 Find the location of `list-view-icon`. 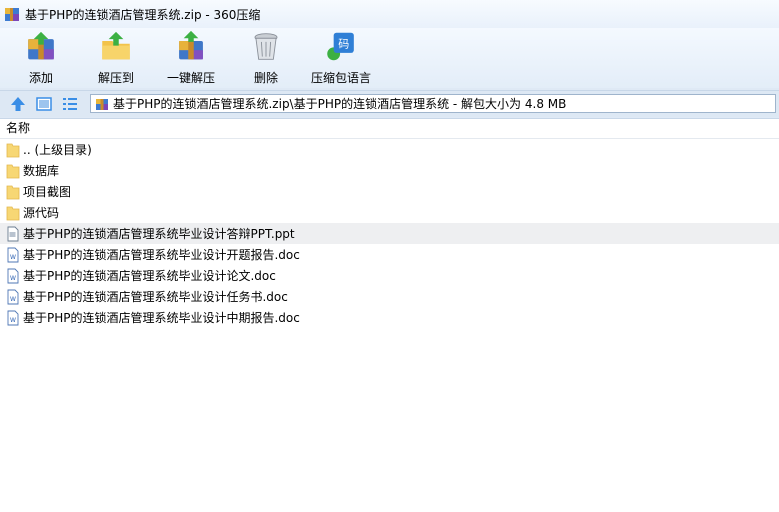

list-view-icon is located at coordinates (70, 104).